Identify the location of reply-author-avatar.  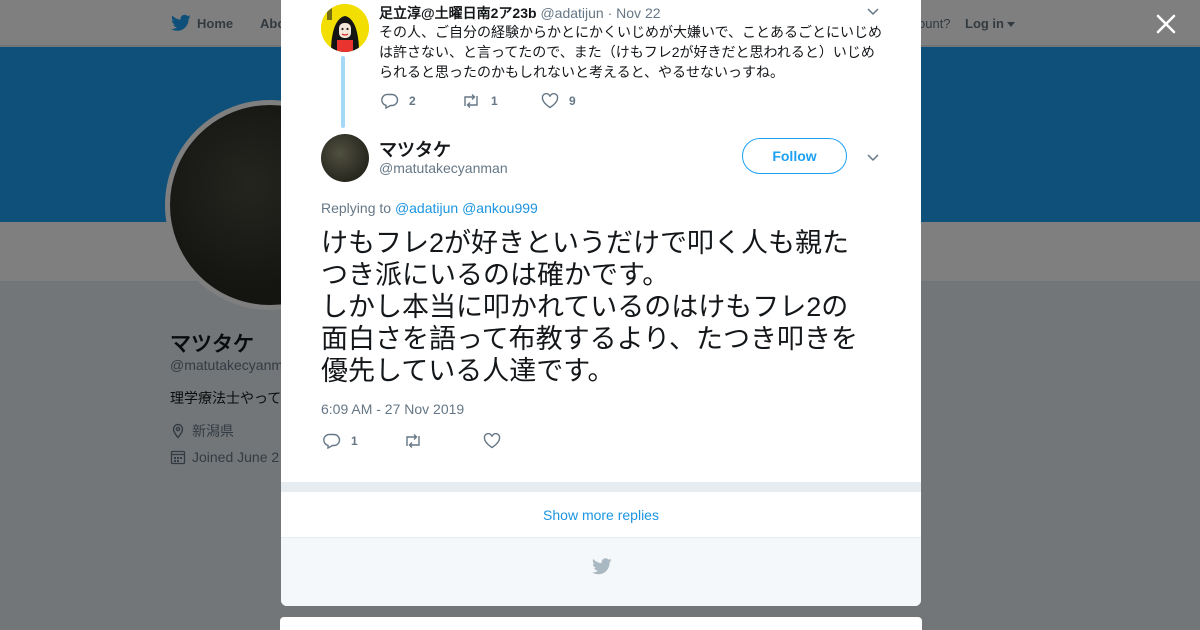
(345, 28).